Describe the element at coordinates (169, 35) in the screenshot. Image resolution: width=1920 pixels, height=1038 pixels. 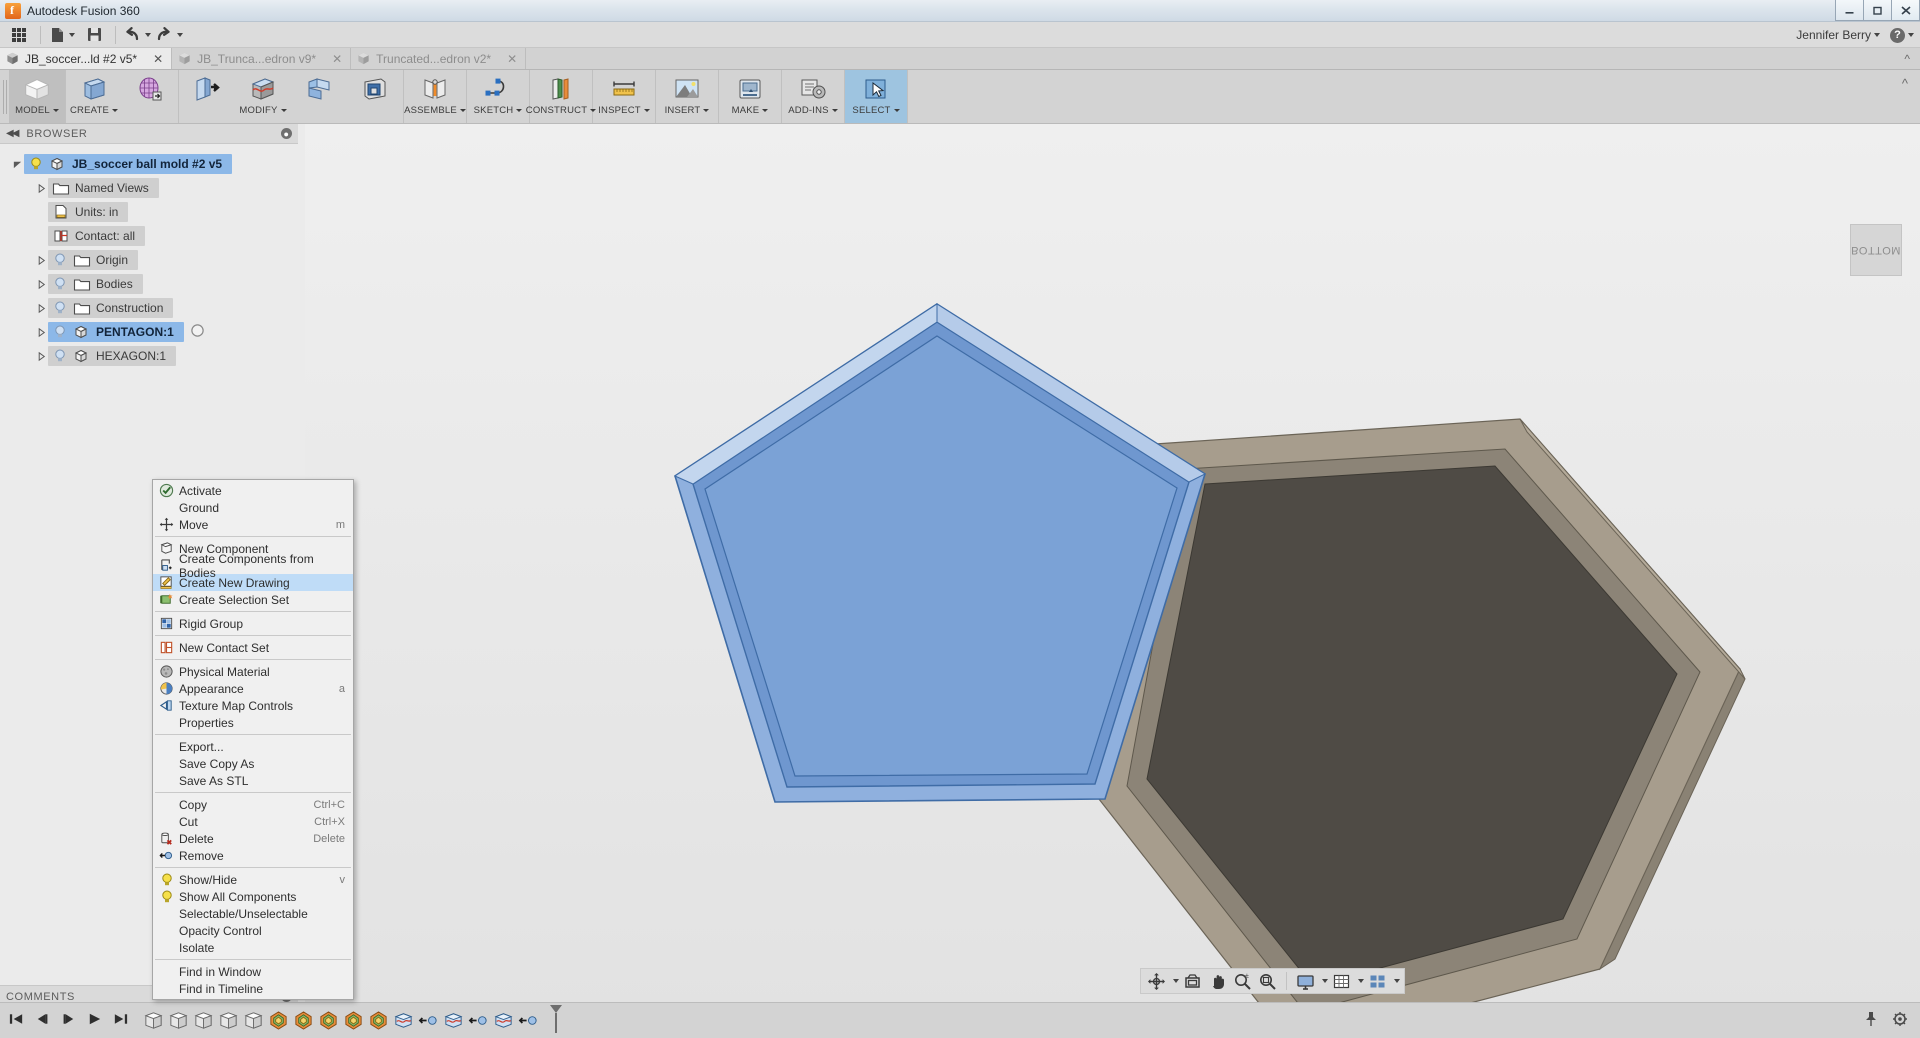
I see `redo-icon` at that location.